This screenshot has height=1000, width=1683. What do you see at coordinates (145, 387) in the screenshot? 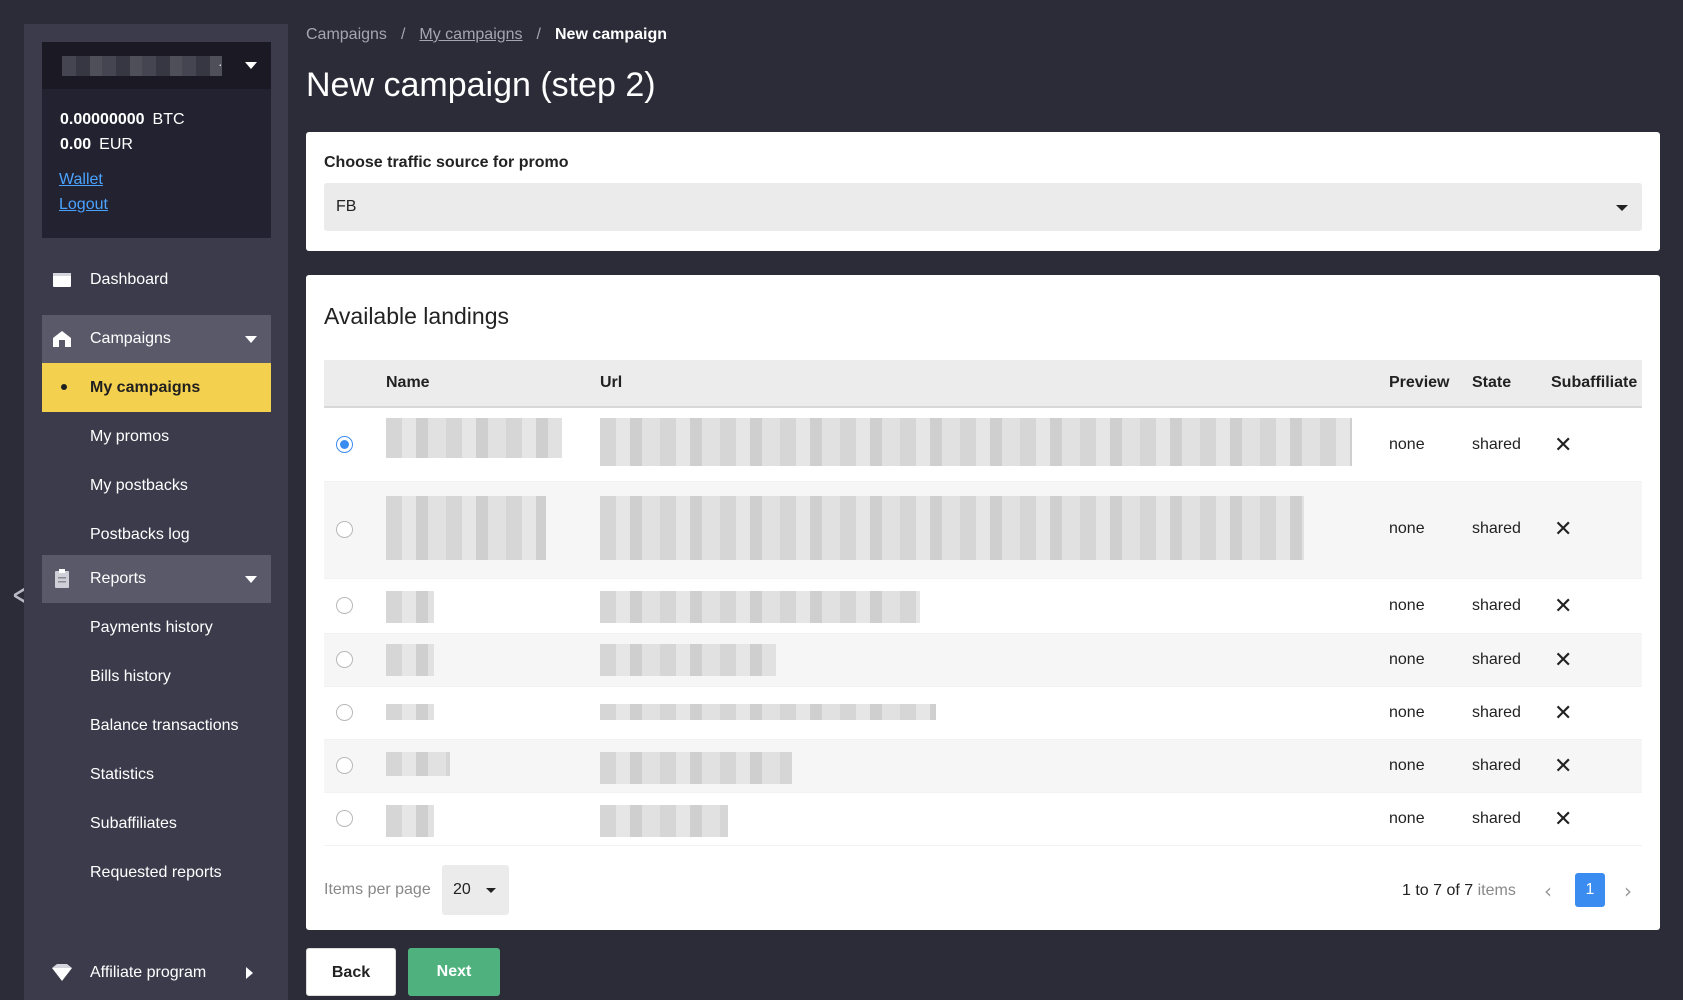
I see `sidebar-item-label: My campaigns` at bounding box center [145, 387].